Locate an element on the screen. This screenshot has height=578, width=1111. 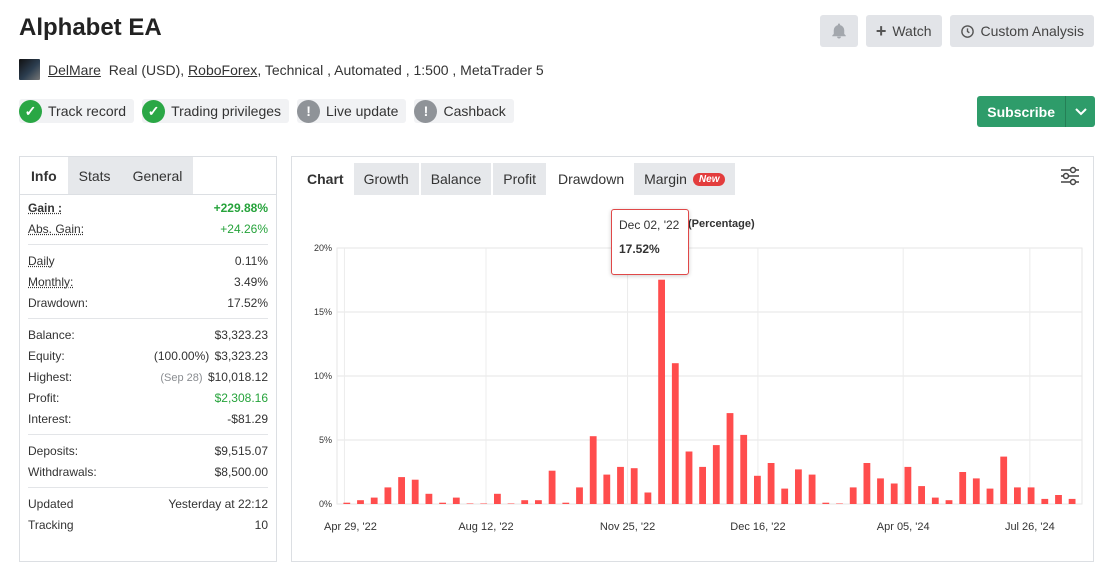
tab-drawdown: Drawdown is located at coordinates (591, 179).